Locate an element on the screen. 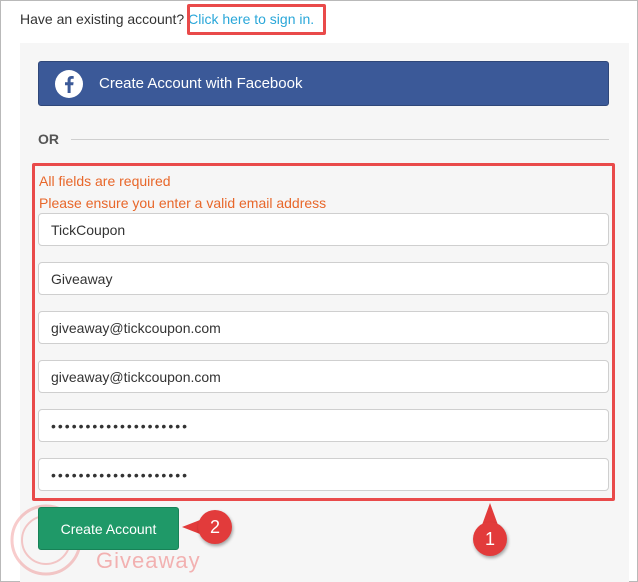 The height and width of the screenshot is (582, 638). signin-highlight-box is located at coordinates (256, 19).